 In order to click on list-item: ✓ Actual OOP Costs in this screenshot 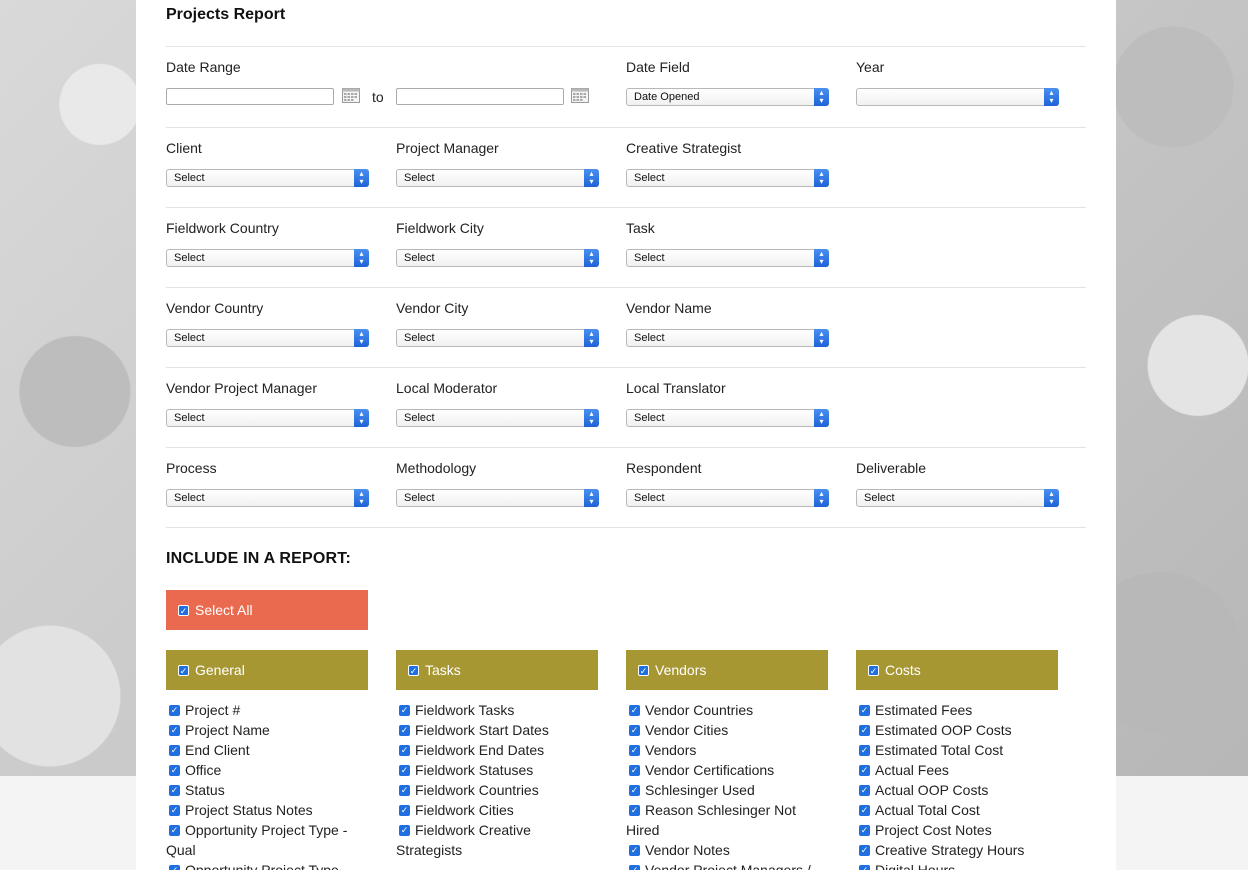, I will do `click(957, 790)`.